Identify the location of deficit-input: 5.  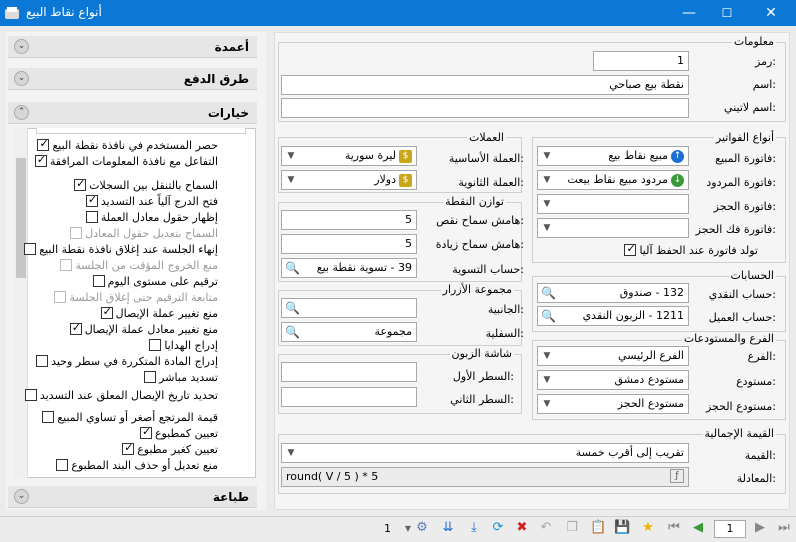
(349, 220).